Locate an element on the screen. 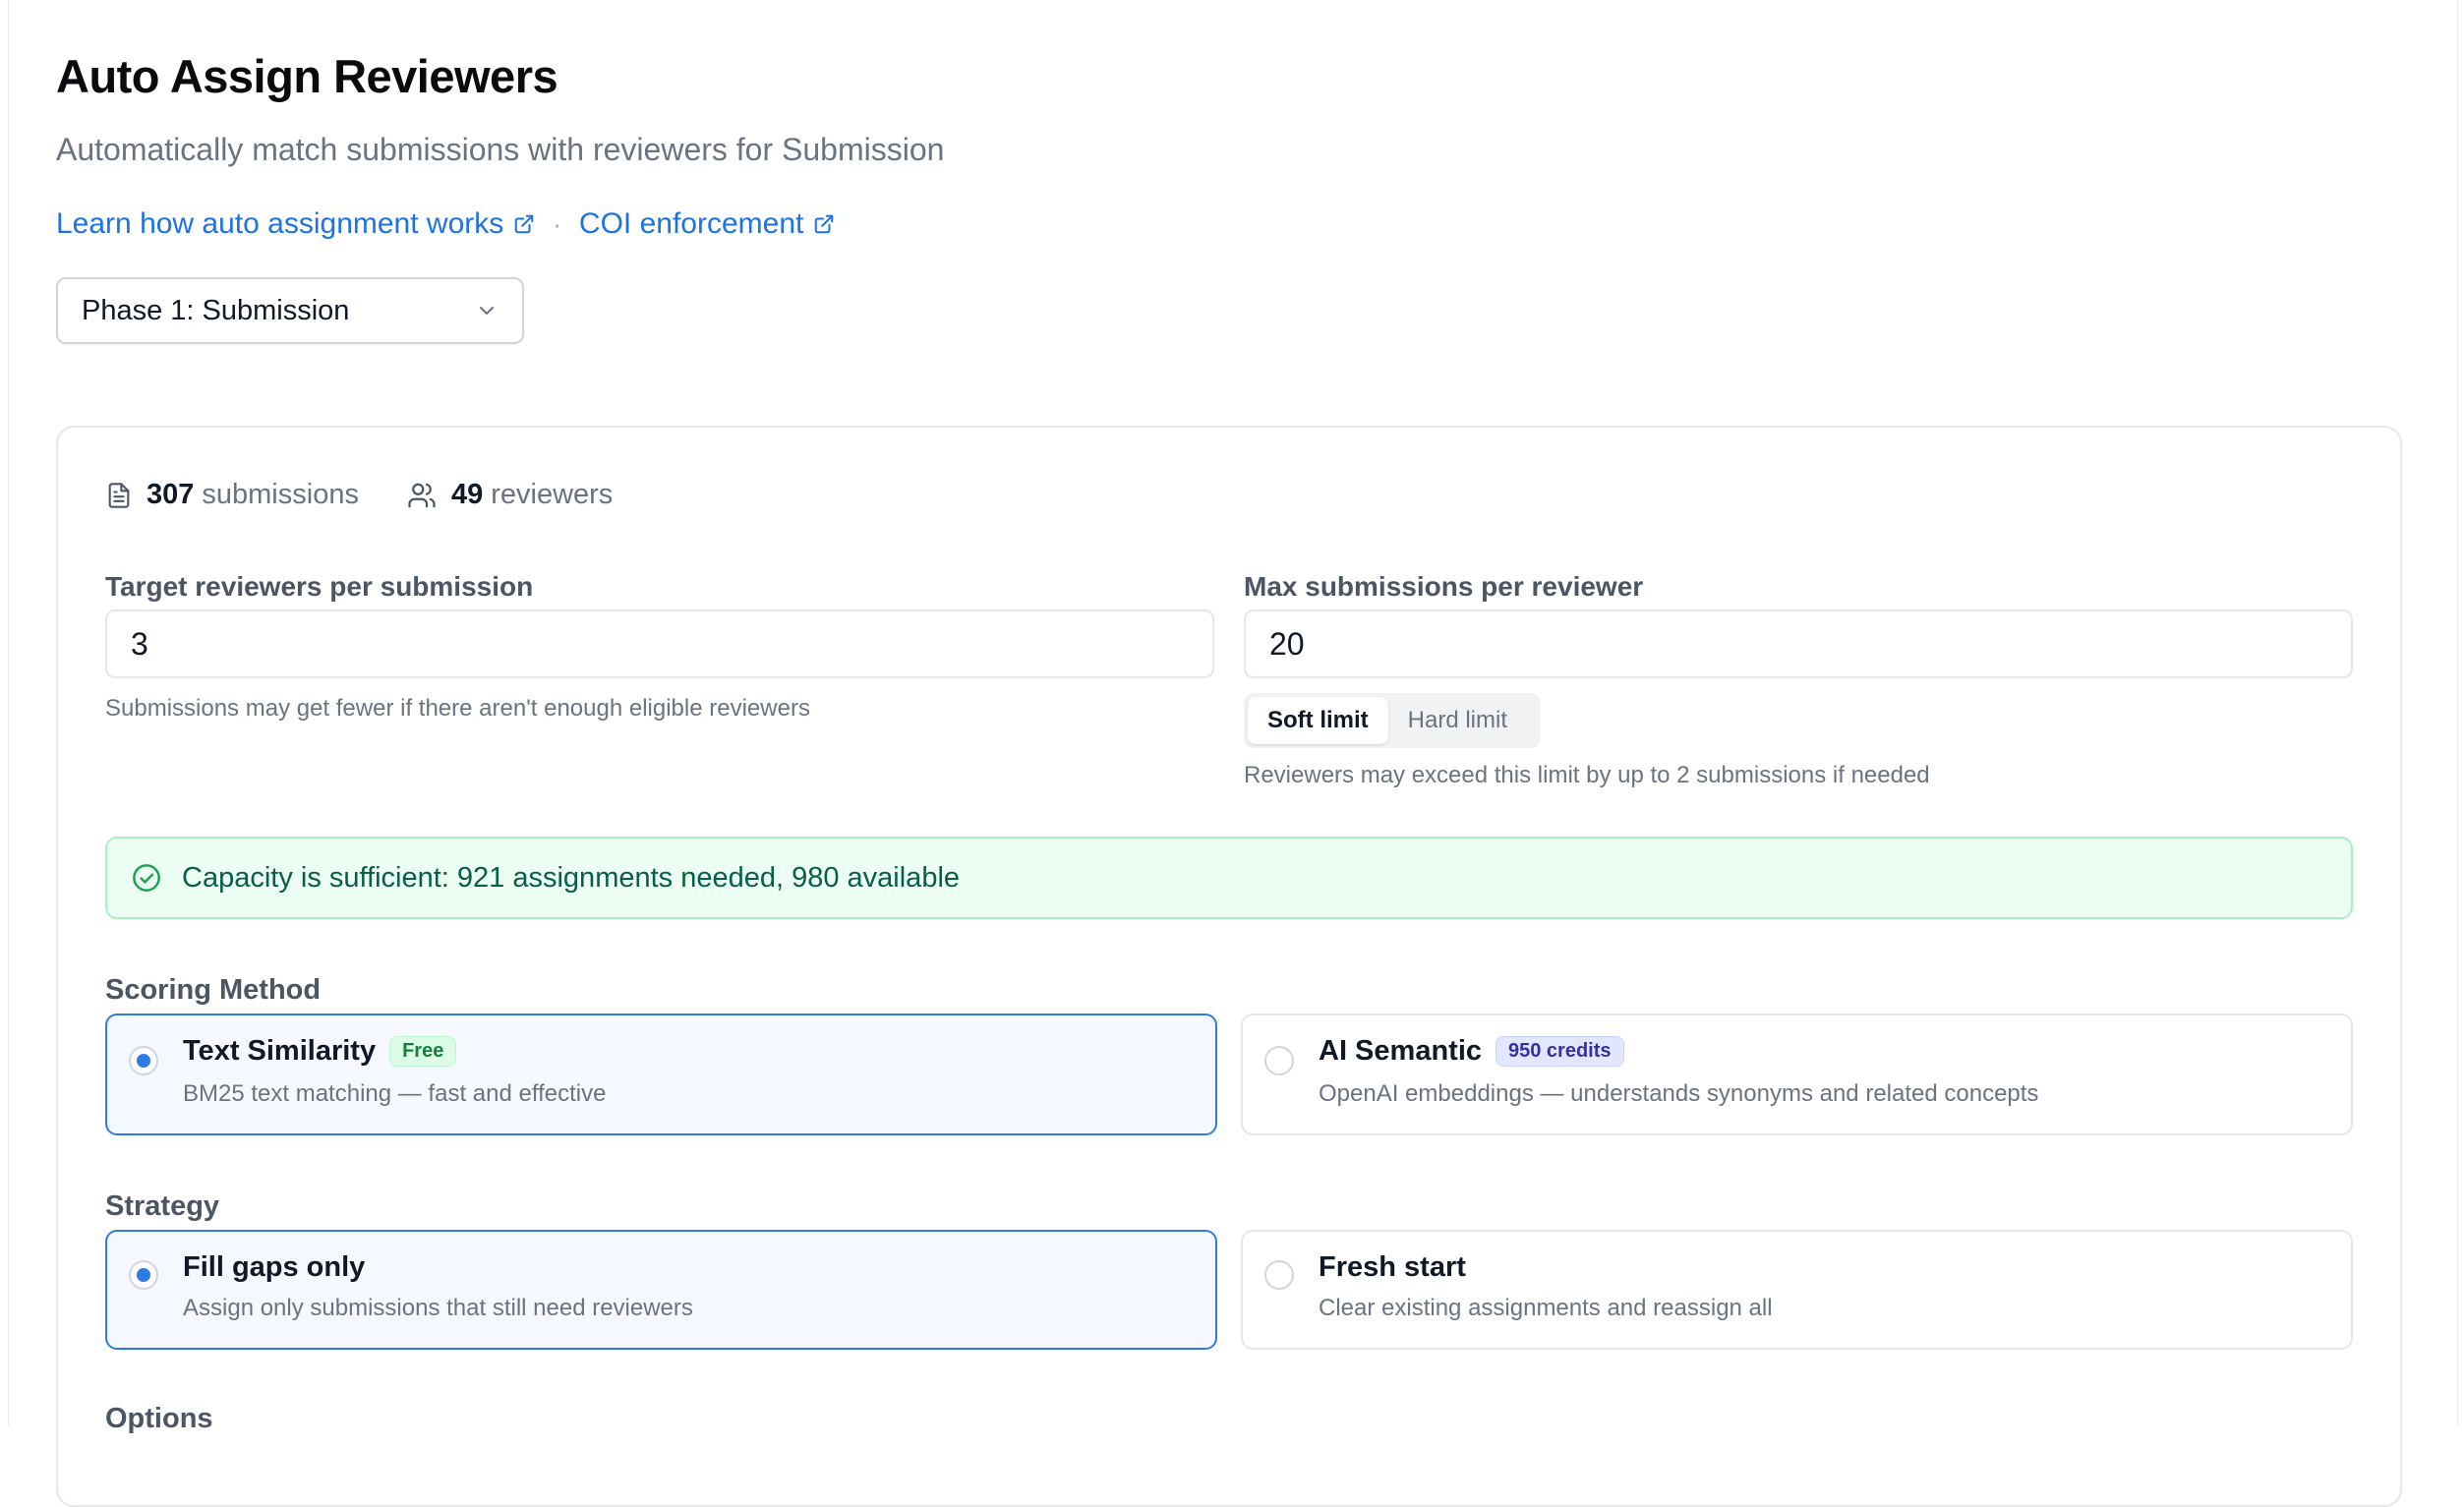  submissions-label: submissions is located at coordinates (280, 494).